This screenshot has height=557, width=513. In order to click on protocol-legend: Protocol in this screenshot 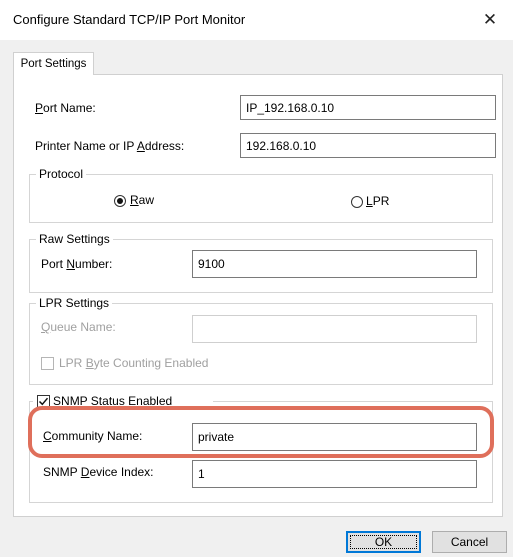, I will do `click(61, 174)`.